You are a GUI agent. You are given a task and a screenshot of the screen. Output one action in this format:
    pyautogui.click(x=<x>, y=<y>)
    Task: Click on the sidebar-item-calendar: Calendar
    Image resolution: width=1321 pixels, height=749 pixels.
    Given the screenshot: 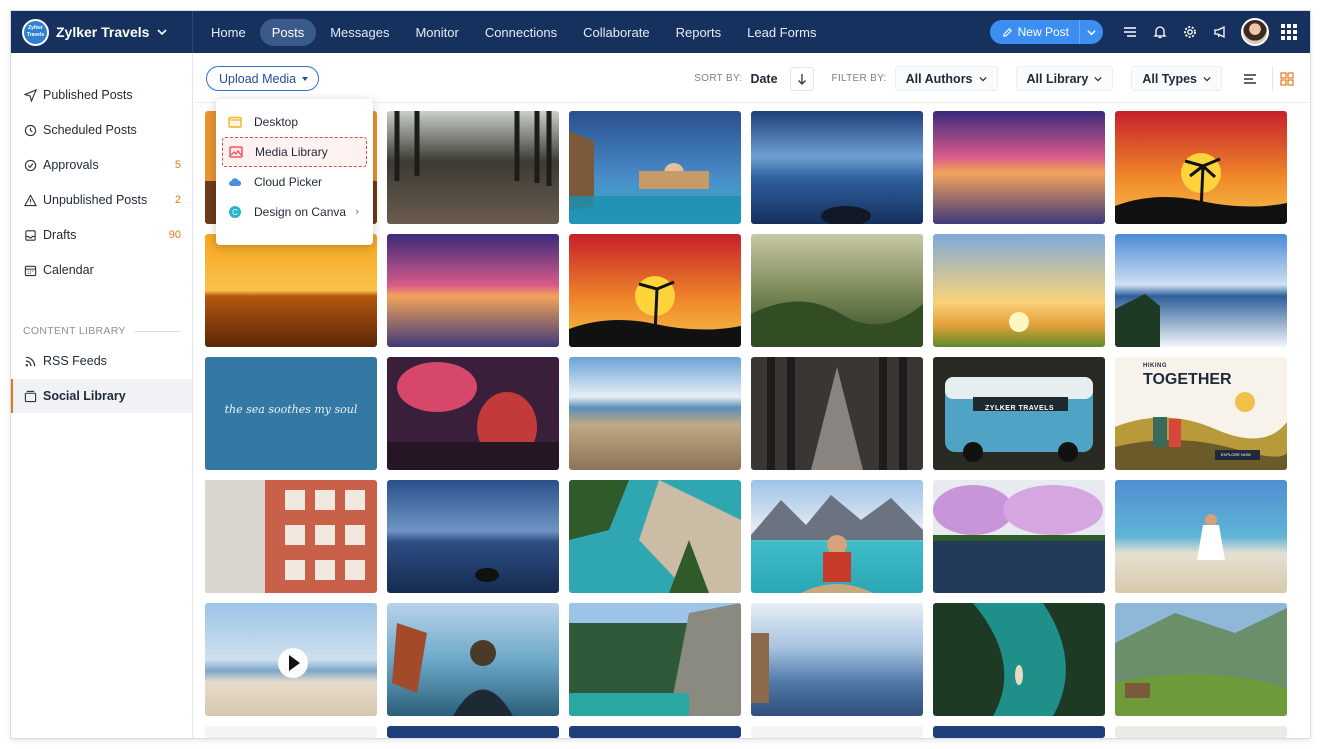 What is the action you would take?
    pyautogui.click(x=101, y=270)
    